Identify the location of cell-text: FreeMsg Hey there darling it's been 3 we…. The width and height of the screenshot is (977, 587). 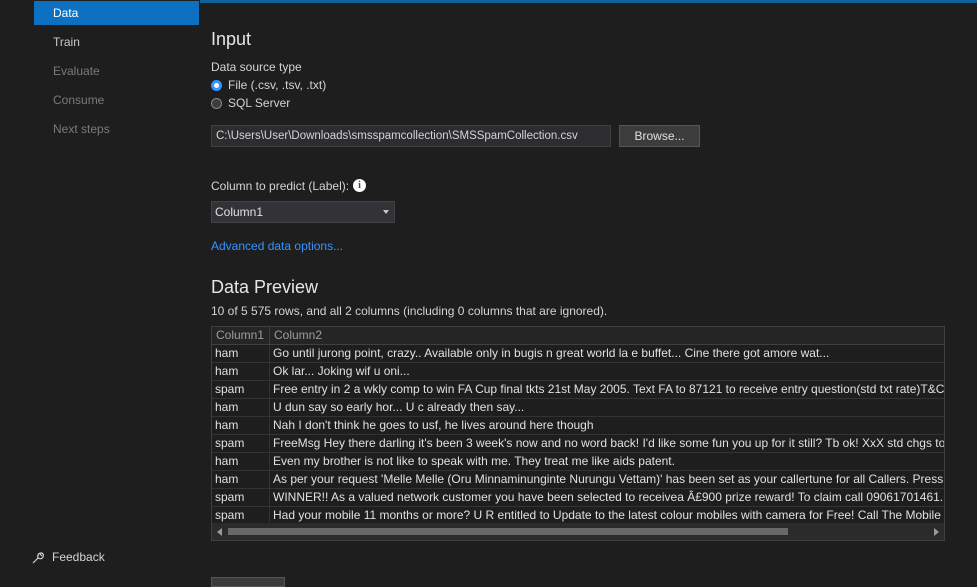
(608, 443).